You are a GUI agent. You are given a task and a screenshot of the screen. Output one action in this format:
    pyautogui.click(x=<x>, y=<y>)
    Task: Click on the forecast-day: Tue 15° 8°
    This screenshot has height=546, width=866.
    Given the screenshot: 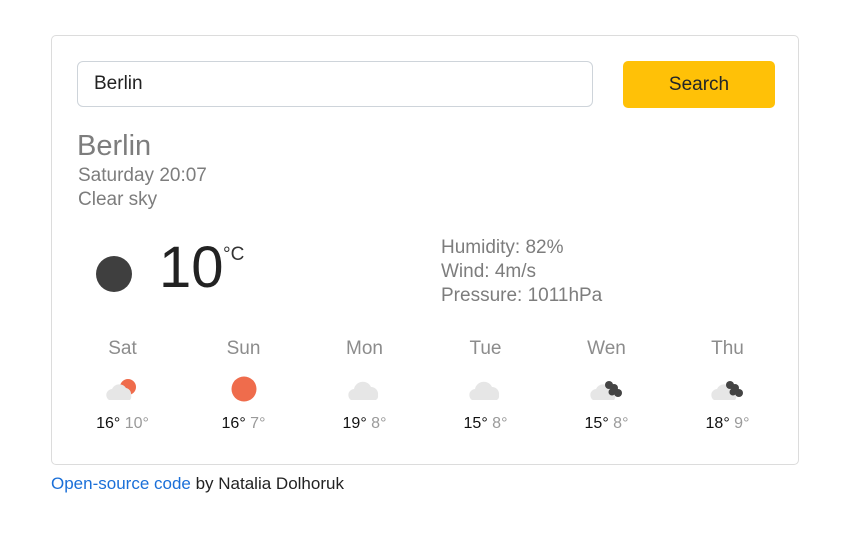 What is the action you would take?
    pyautogui.click(x=485, y=385)
    